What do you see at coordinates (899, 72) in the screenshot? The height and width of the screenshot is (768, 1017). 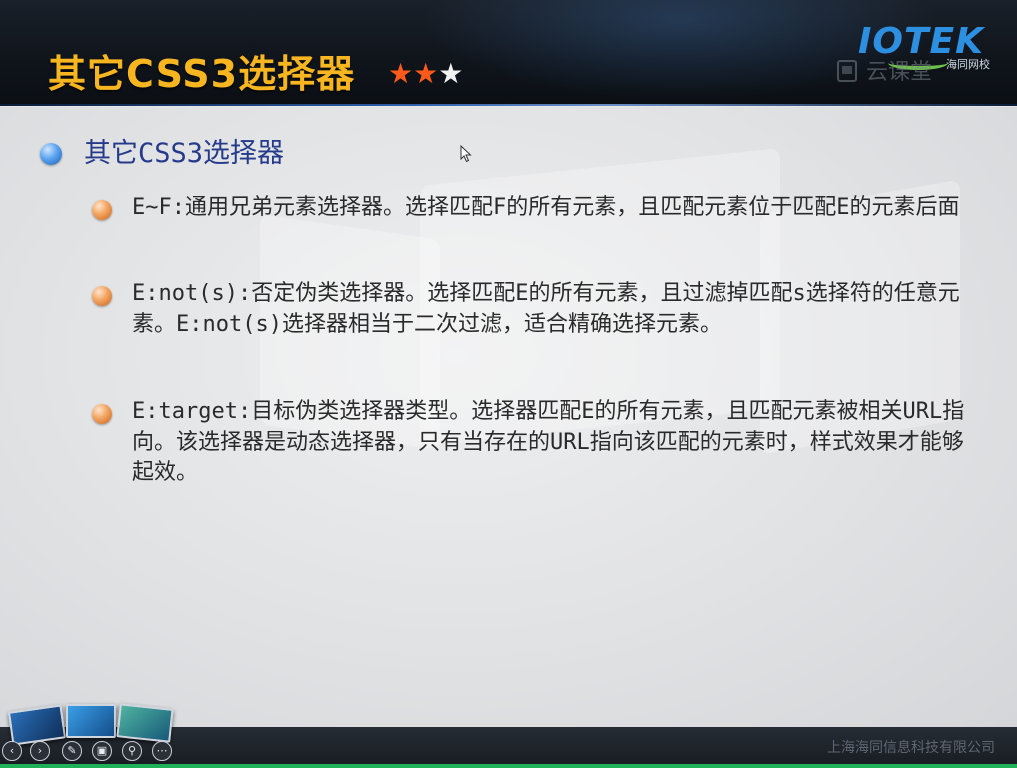 I see `classroom-watermark: 云课堂` at bounding box center [899, 72].